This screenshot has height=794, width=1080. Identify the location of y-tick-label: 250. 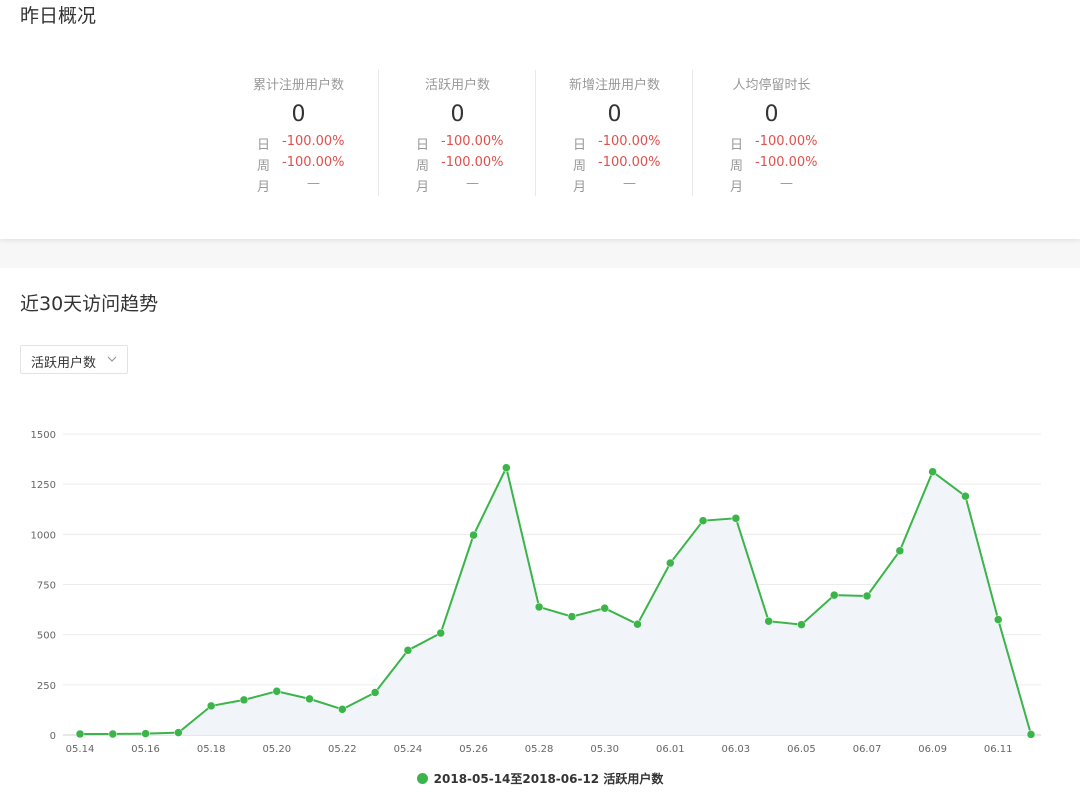
(46, 686).